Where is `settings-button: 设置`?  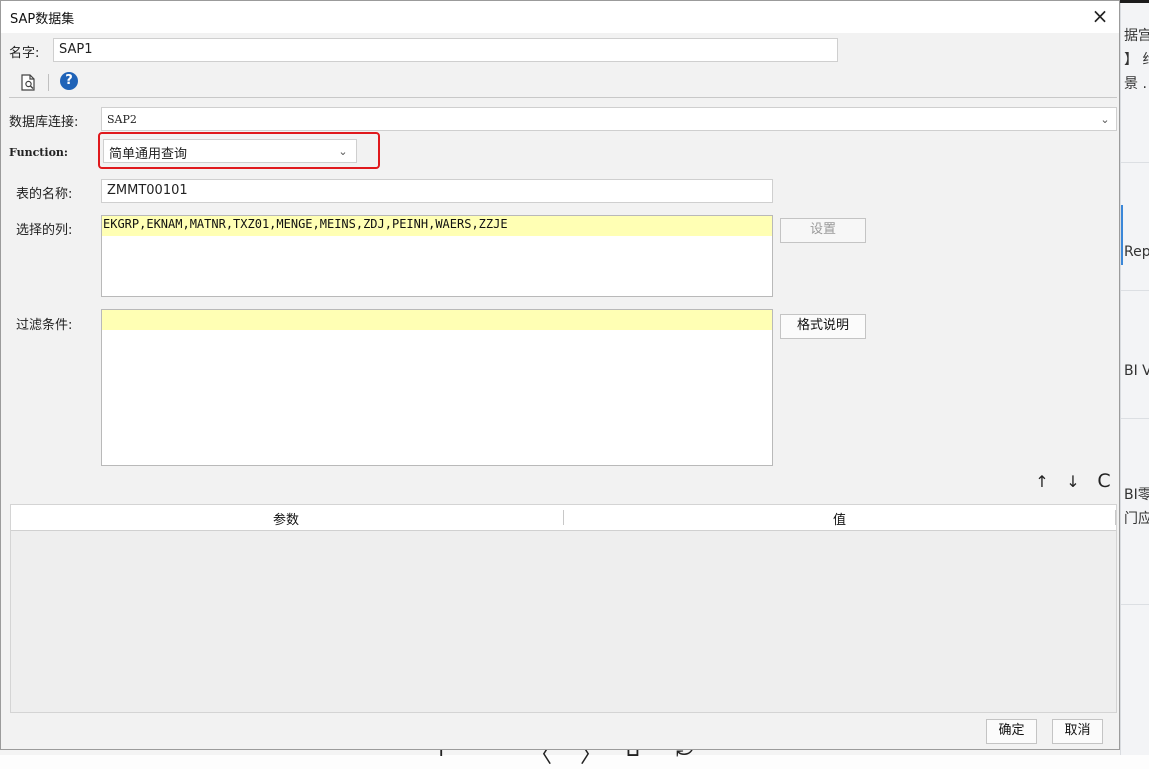 settings-button: 设置 is located at coordinates (823, 230).